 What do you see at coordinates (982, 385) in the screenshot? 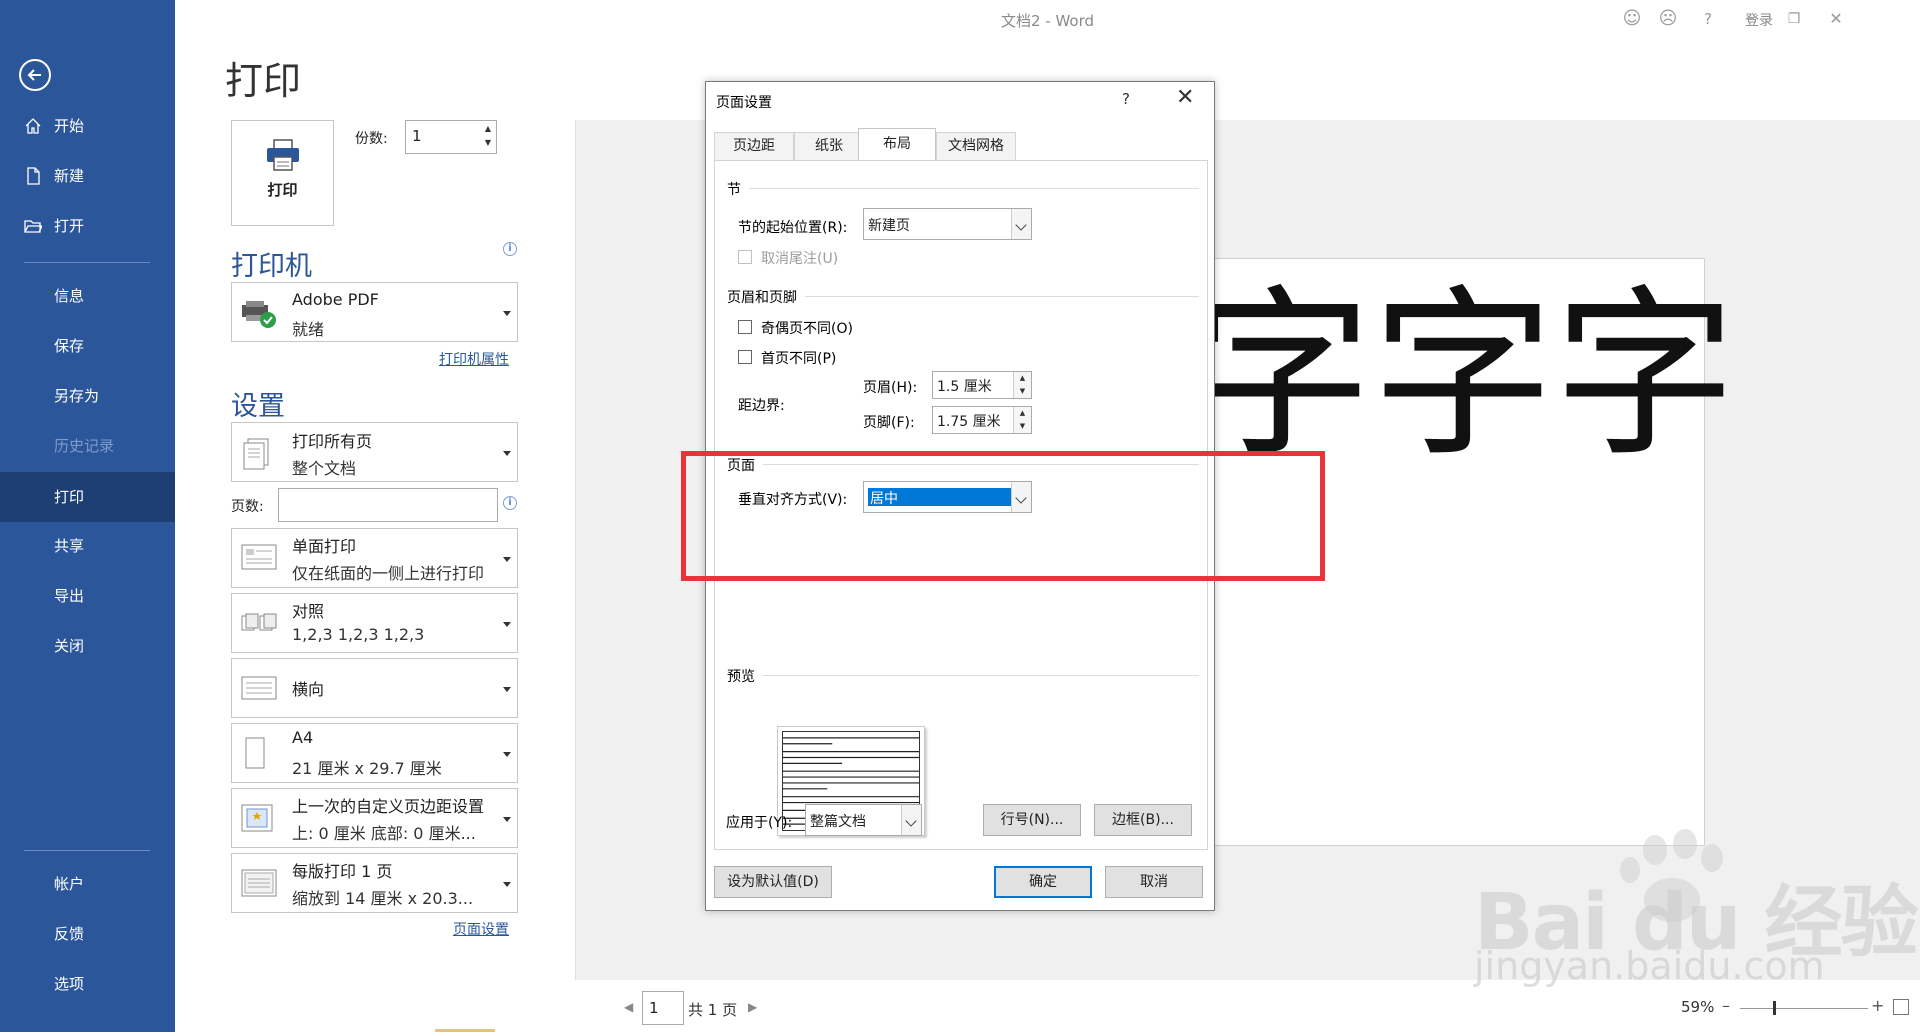
I see `header-distance-stepper: 1.5 厘米 ▲ ▼` at bounding box center [982, 385].